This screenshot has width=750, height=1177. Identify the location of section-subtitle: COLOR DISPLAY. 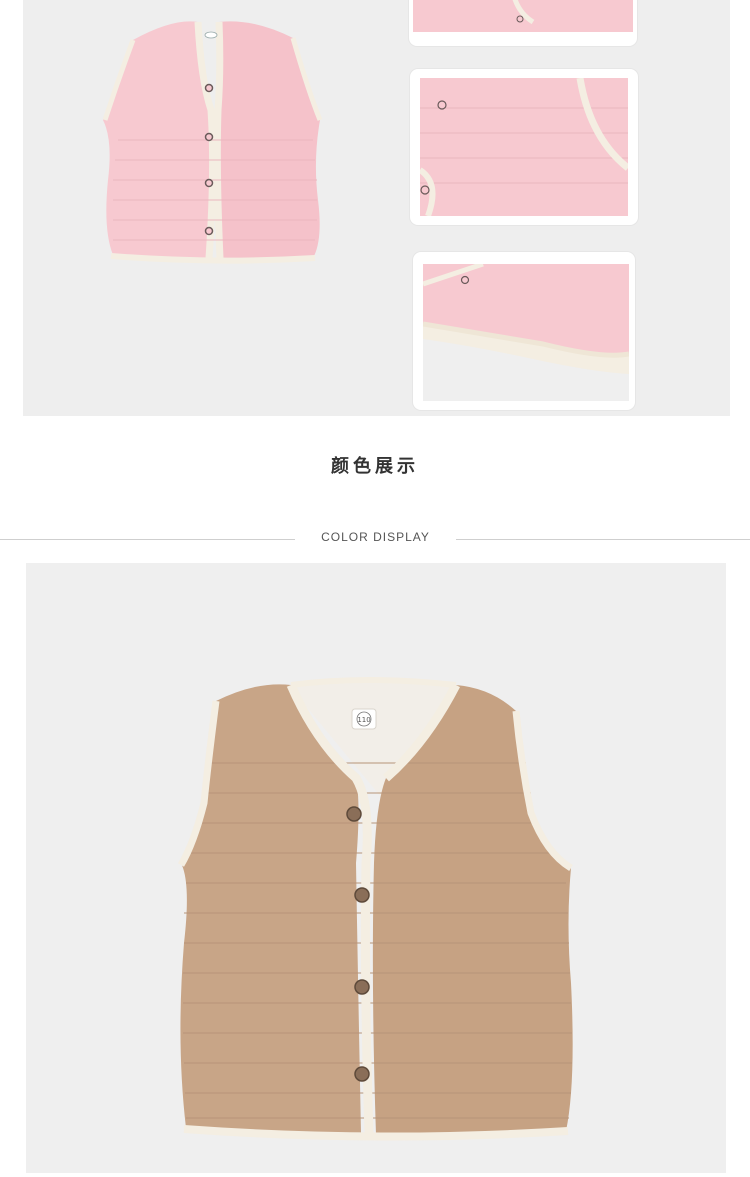
(375, 537).